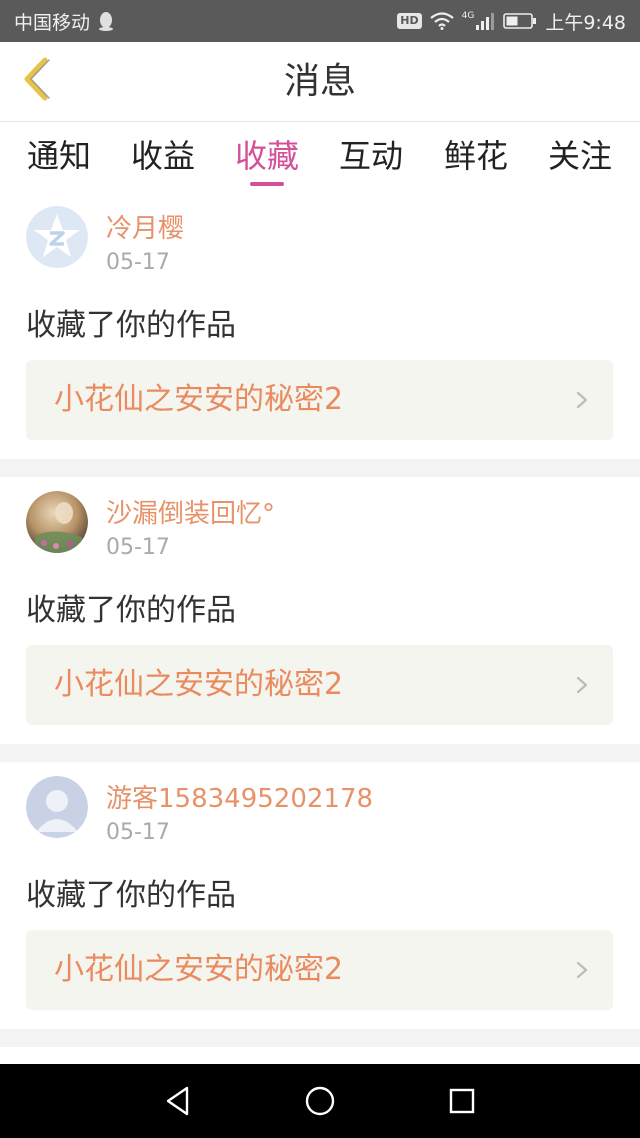 The image size is (640, 1138). I want to click on signal-icon: 4G, so click(479, 21).